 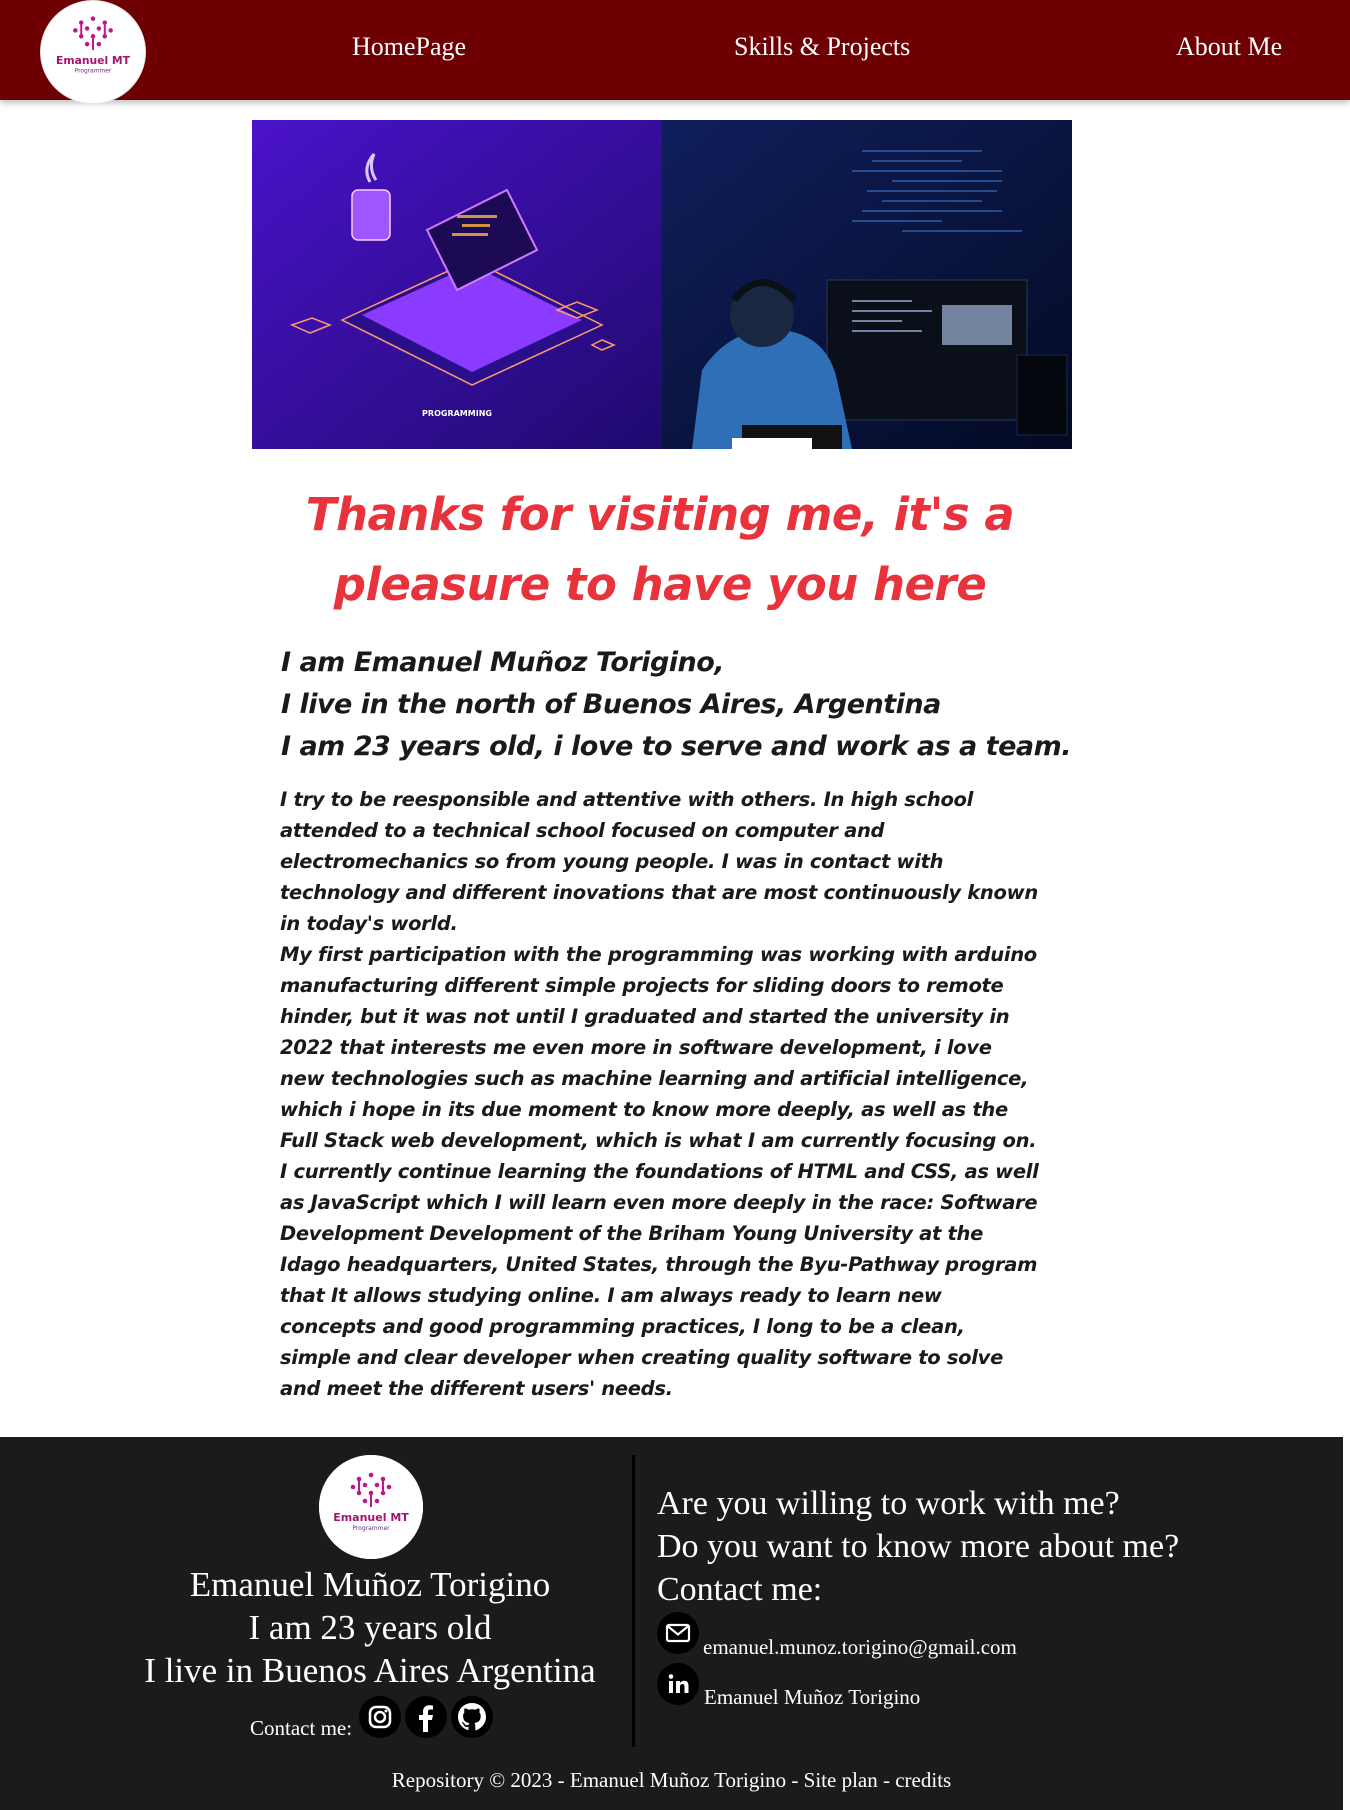 What do you see at coordinates (370, 1584) in the screenshot?
I see `footer-name: Emanuel Muñoz Torigino` at bounding box center [370, 1584].